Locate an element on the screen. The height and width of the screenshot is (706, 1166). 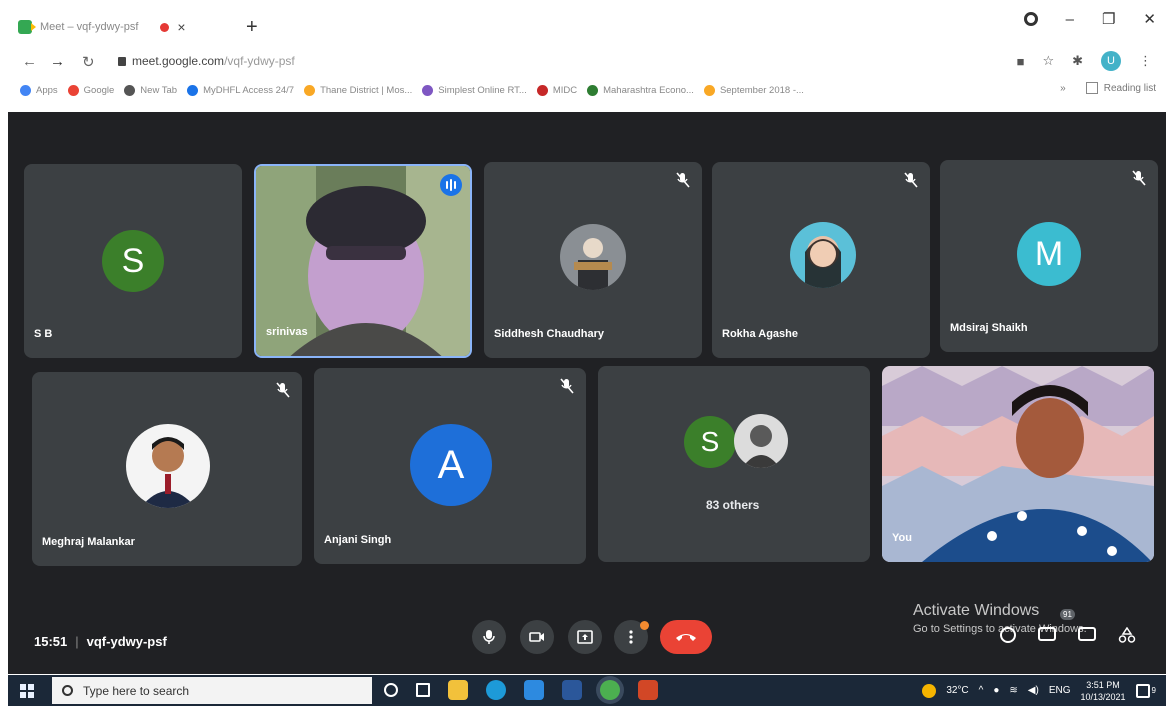
meeting-details: 15:51 | vqf-ydwy-psf is located at coordinates (100, 641).